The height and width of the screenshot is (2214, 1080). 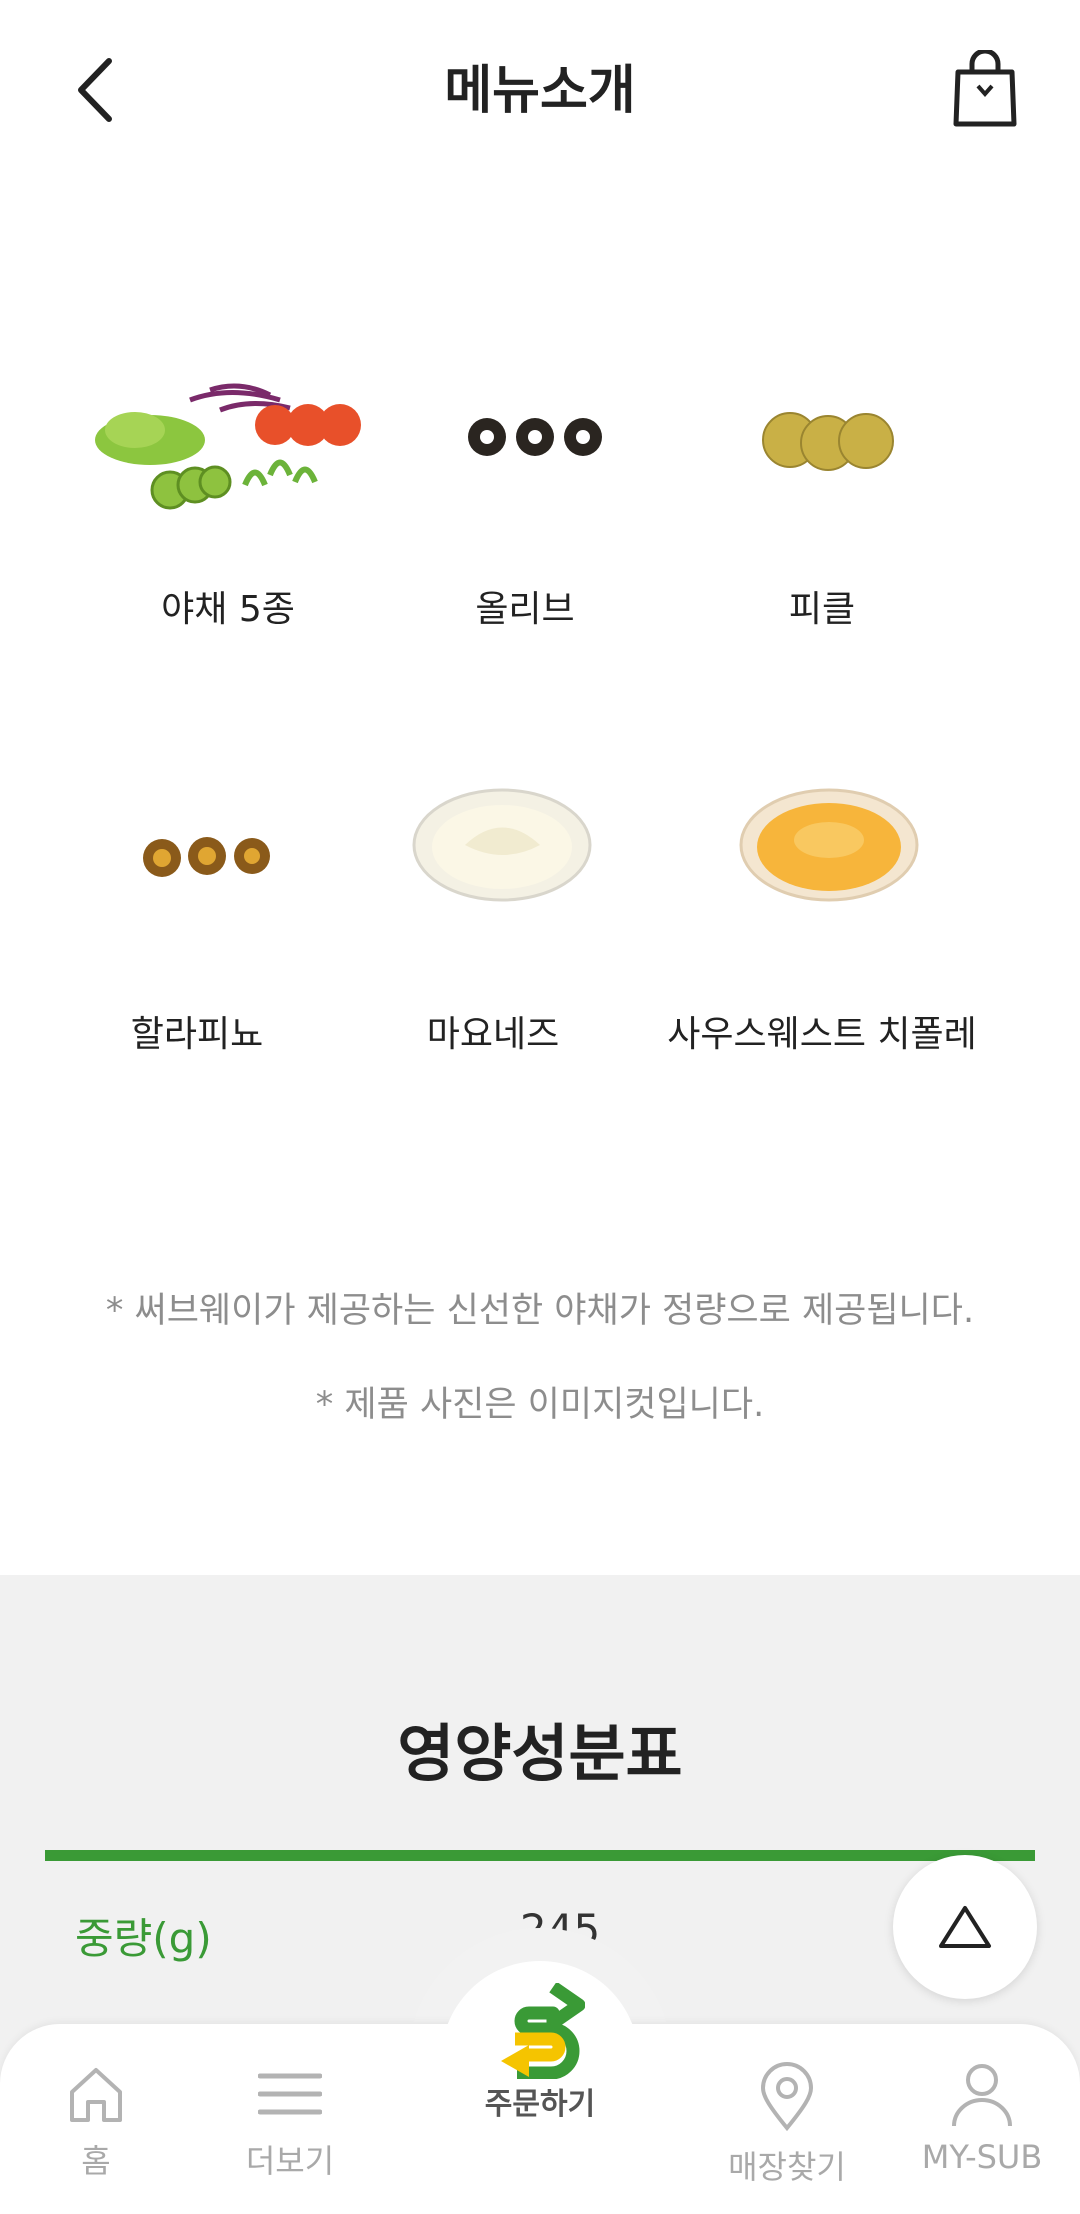 I want to click on tab-store-finder-label: 매장찾기, so click(x=787, y=2167).